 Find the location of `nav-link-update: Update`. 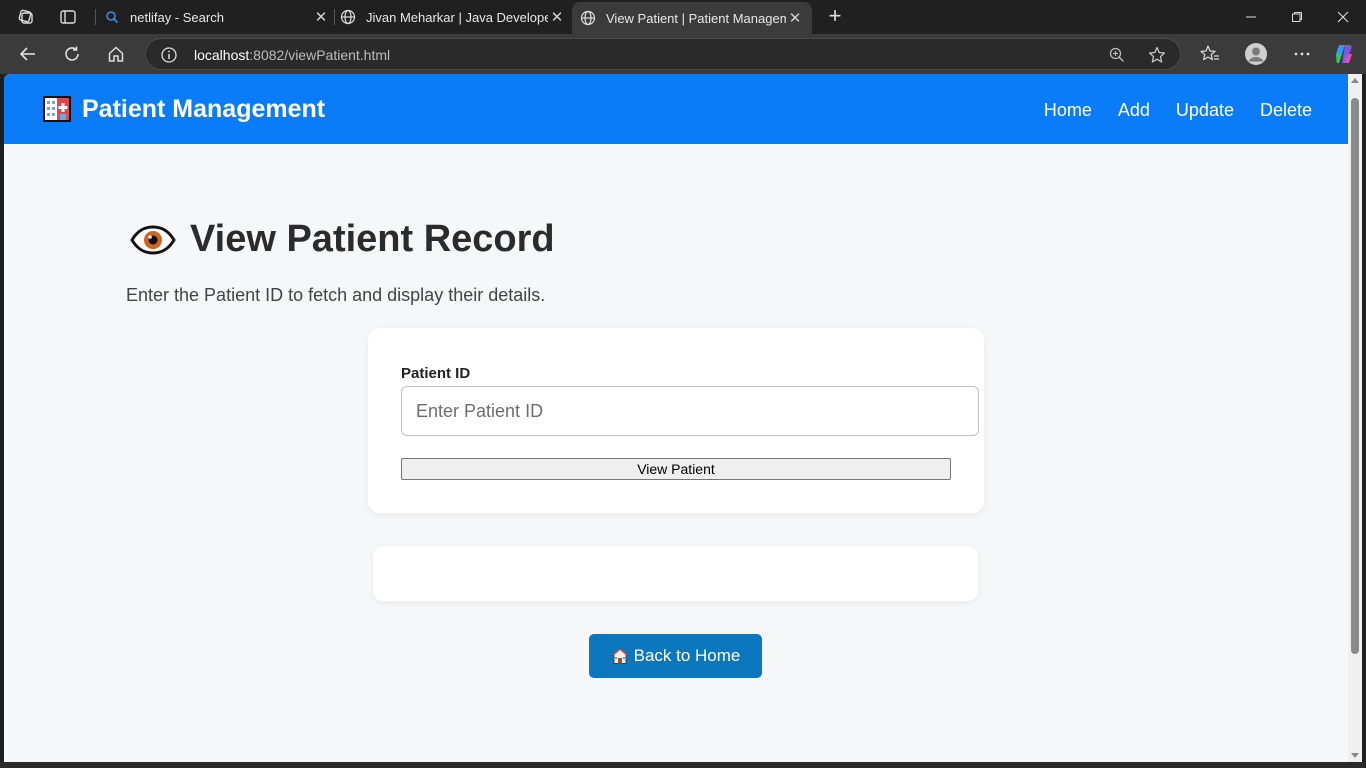

nav-link-update: Update is located at coordinates (1205, 110).